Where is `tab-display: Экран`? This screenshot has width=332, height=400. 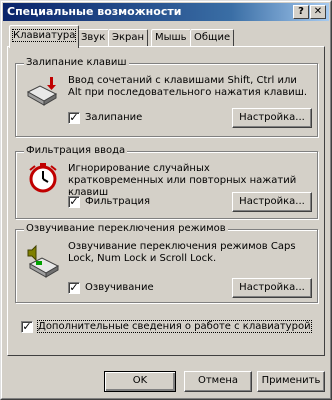 tab-display: Экран is located at coordinates (128, 38).